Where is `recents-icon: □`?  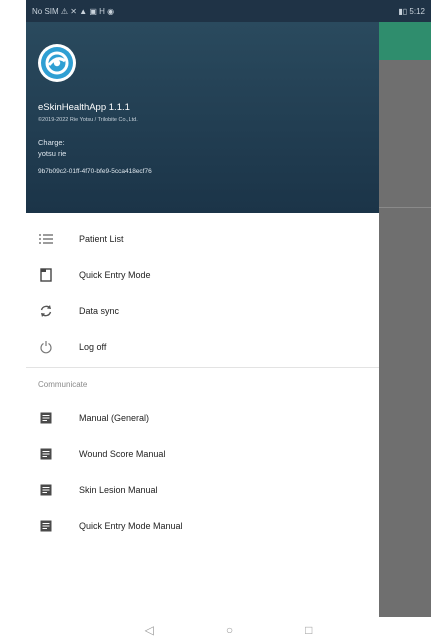 recents-icon: □ is located at coordinates (308, 630).